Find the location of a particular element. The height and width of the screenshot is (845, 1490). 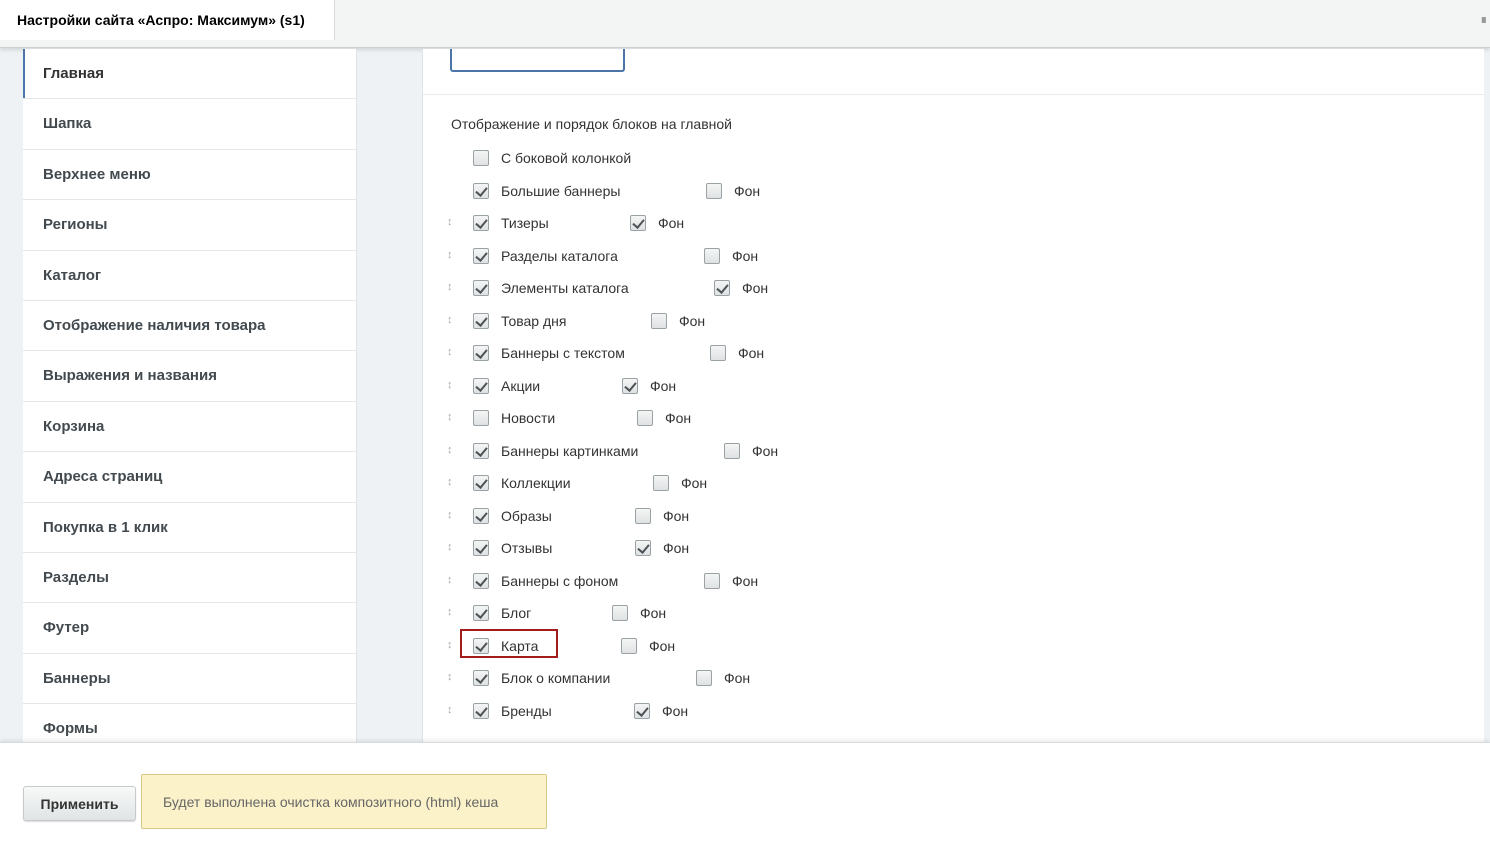

sidebar-item: Верхнее меню is located at coordinates (189, 175).